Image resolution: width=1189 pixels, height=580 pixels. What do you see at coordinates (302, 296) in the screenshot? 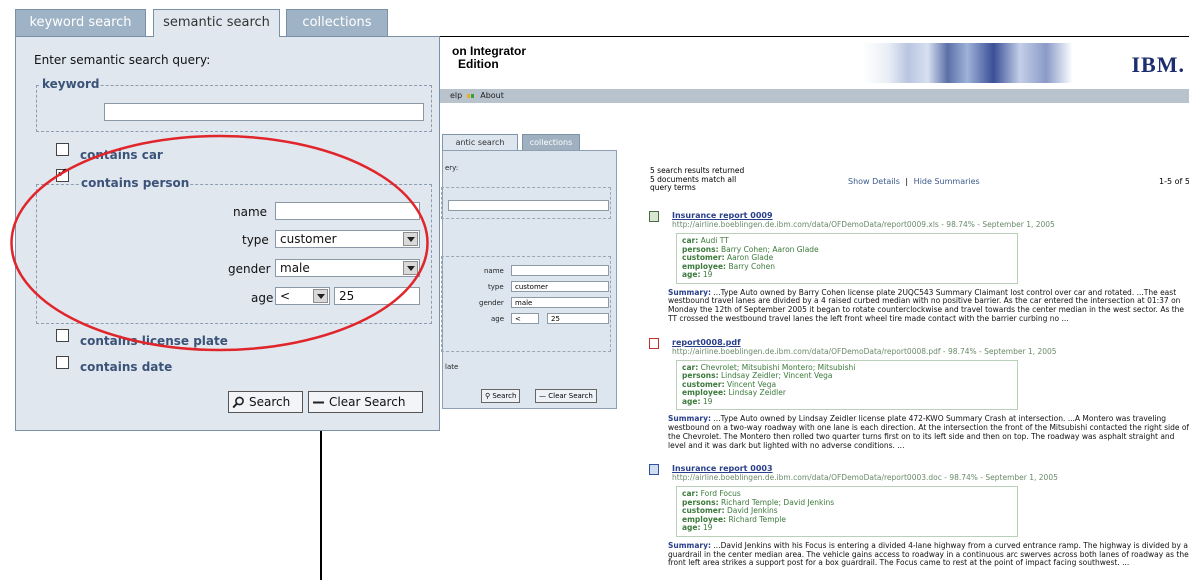
I see `age-operator-select: <` at bounding box center [302, 296].